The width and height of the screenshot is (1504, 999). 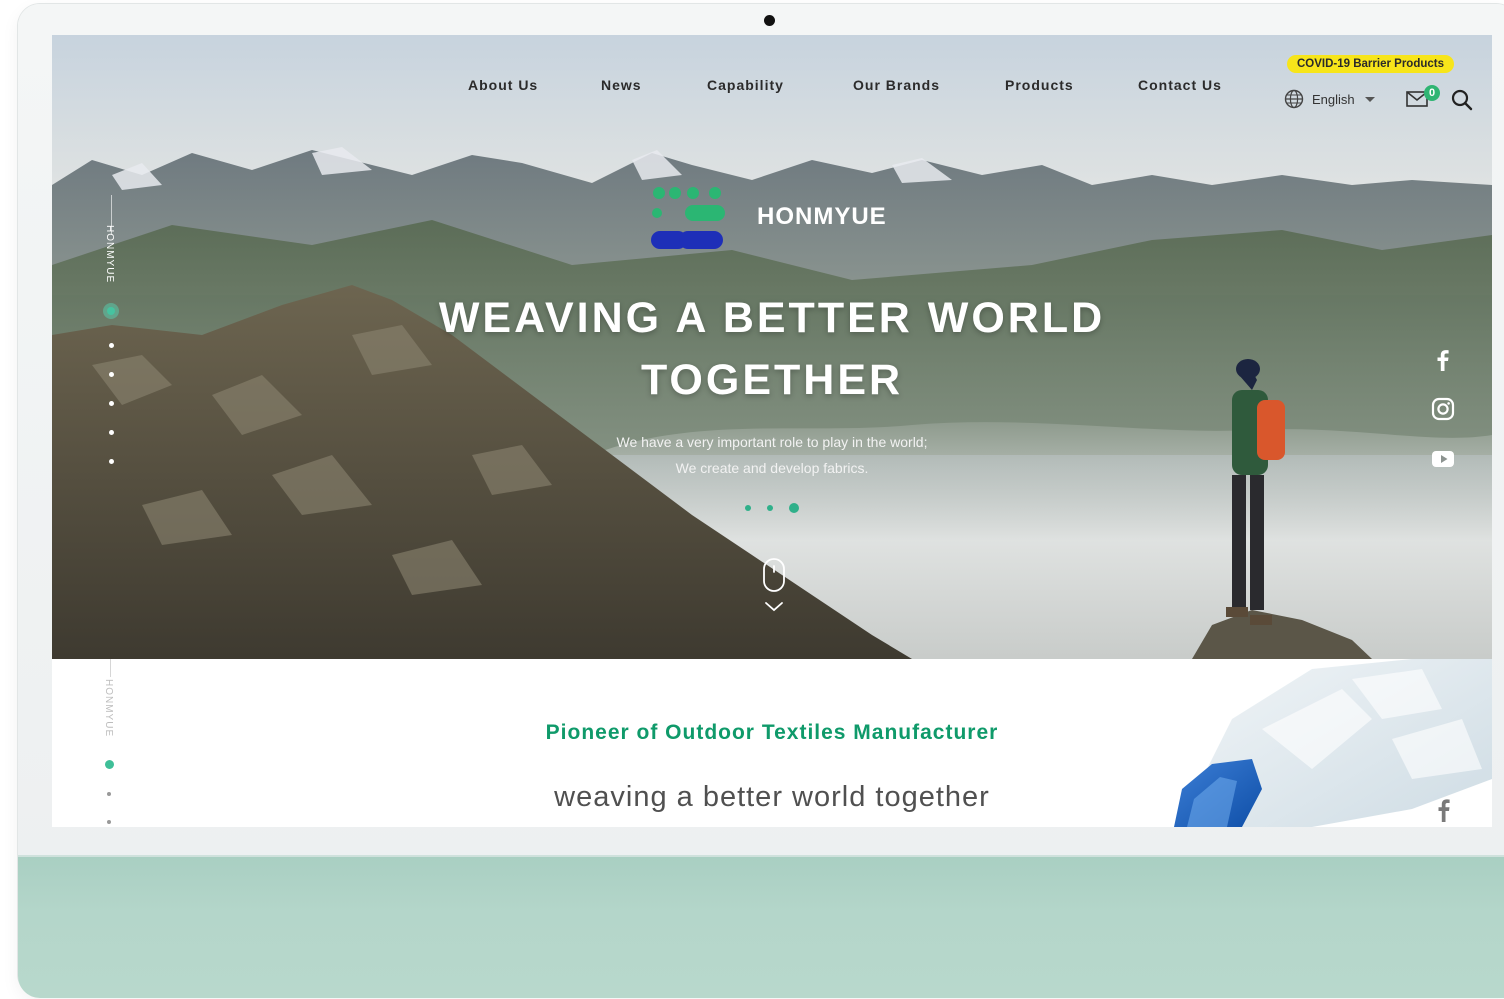 I want to click on youtube-icon, so click(x=1443, y=459).